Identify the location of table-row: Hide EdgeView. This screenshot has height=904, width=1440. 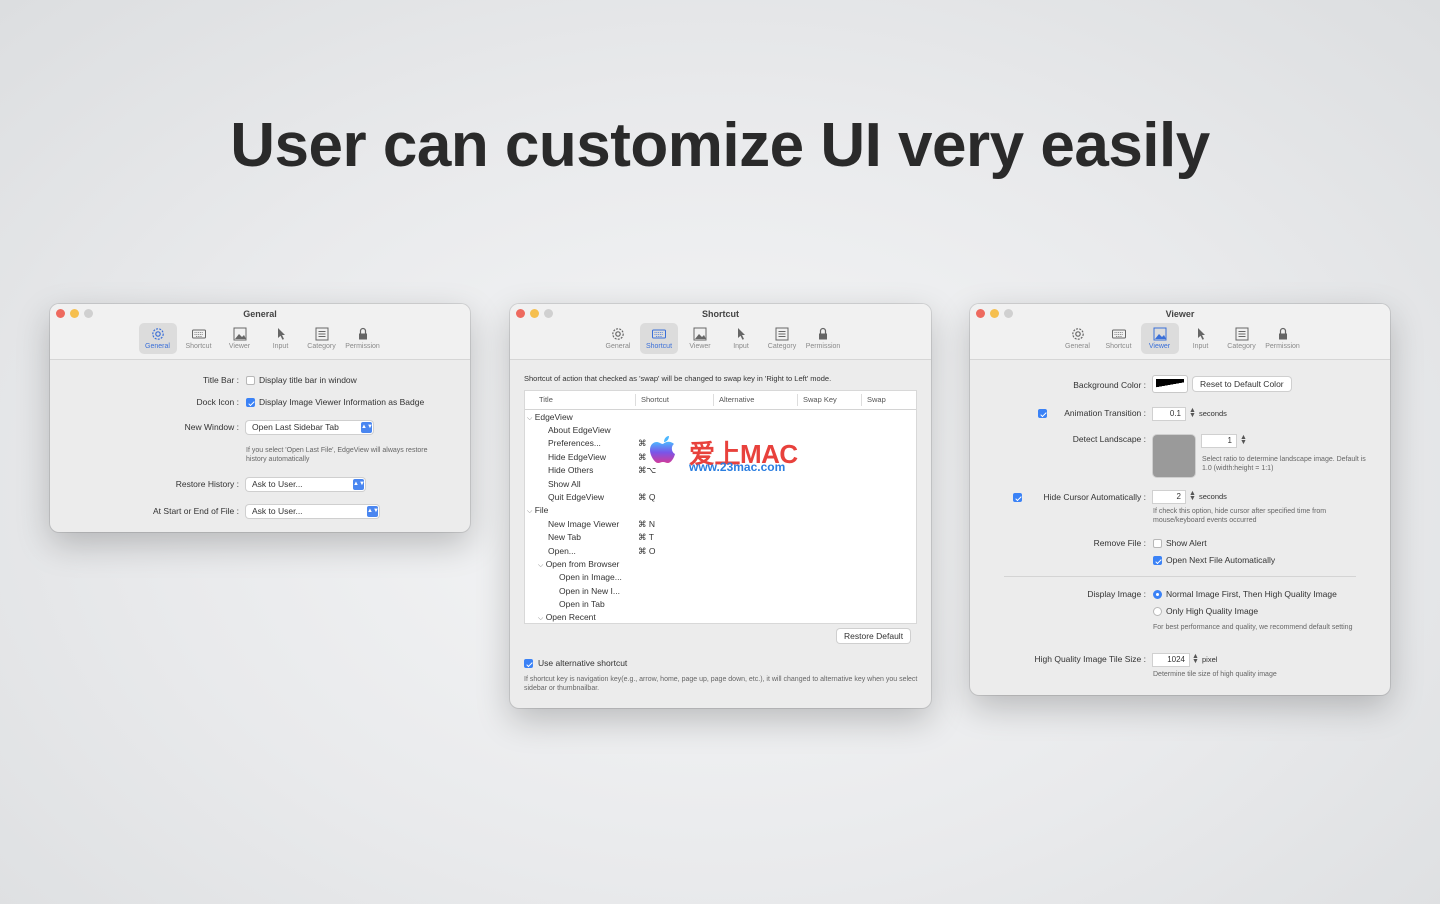
(577, 457).